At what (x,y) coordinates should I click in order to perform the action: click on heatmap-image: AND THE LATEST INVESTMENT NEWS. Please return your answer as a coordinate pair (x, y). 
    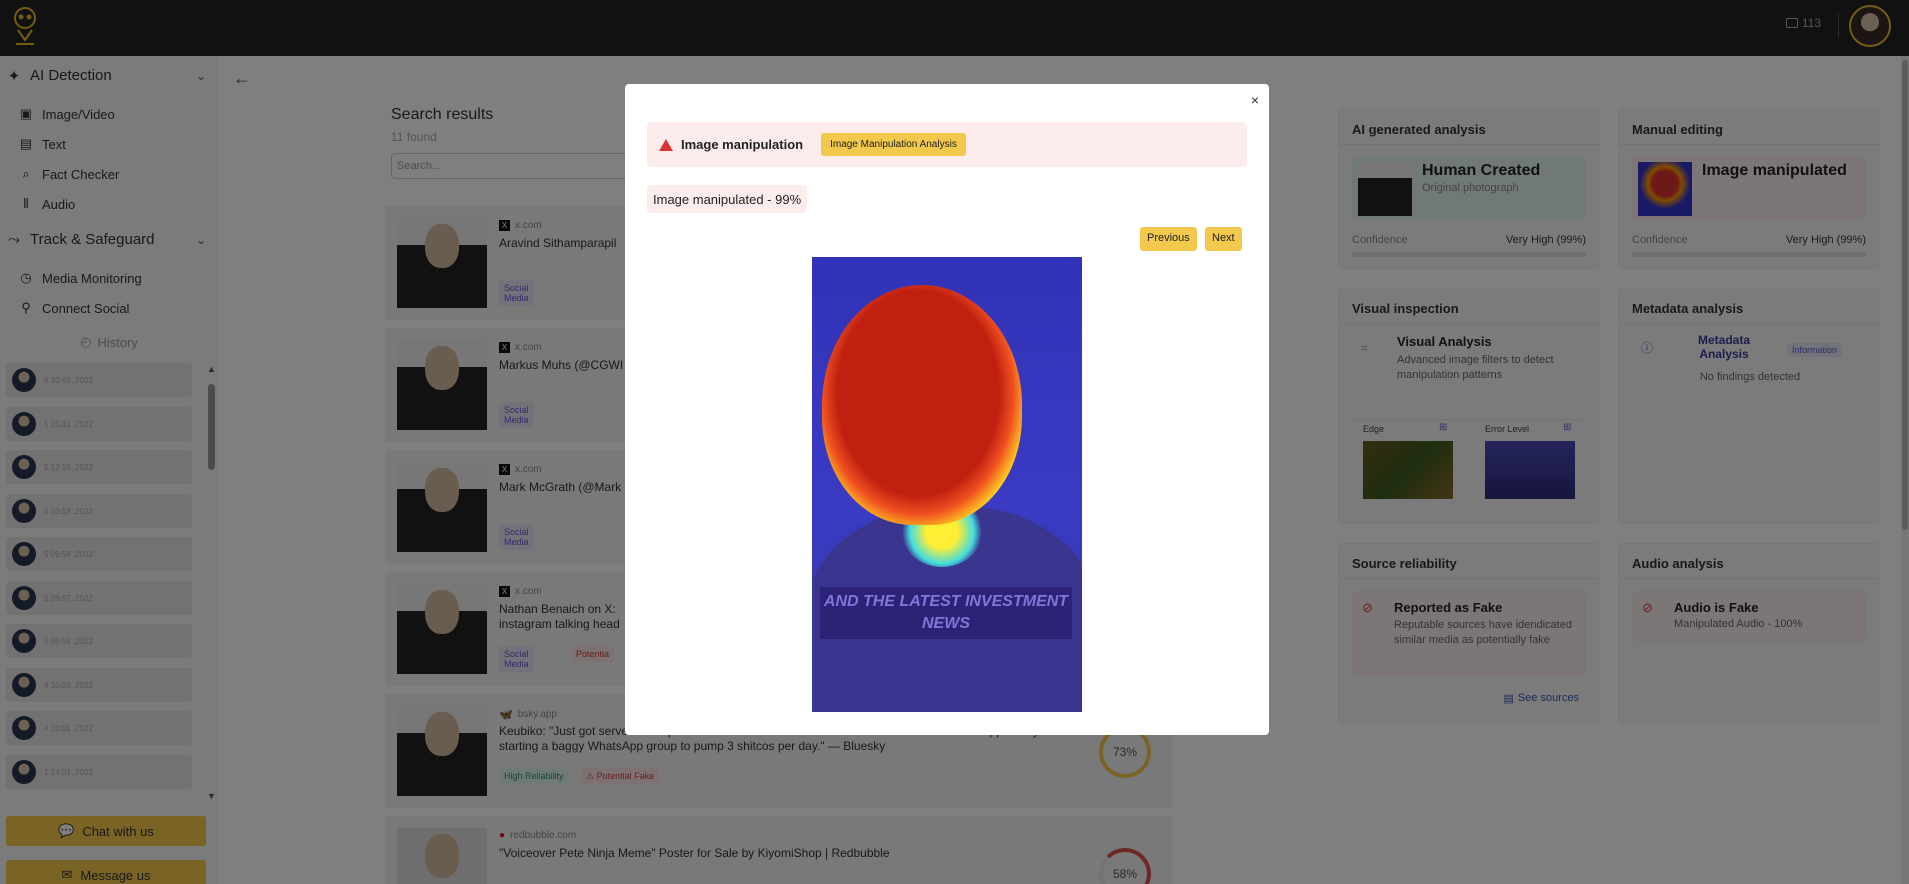
    Looking at the image, I should click on (947, 484).